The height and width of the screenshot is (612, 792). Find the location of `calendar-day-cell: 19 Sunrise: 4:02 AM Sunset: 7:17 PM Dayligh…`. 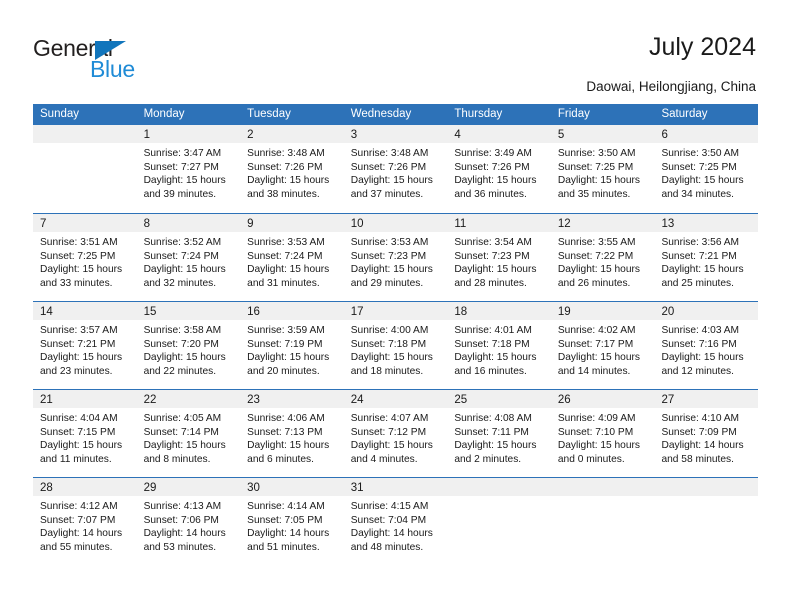

calendar-day-cell: 19 Sunrise: 4:02 AM Sunset: 7:17 PM Dayligh… is located at coordinates (602, 345).